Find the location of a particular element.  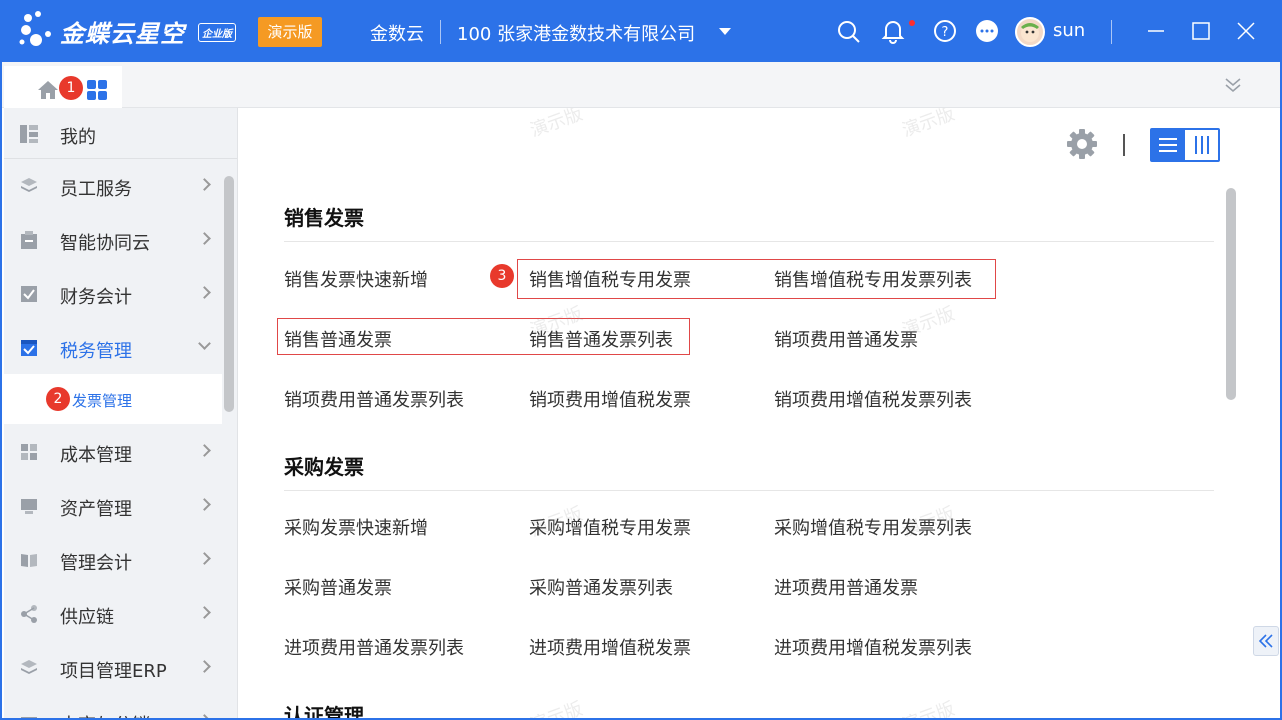

main-scrollbar is located at coordinates (1231, 294).